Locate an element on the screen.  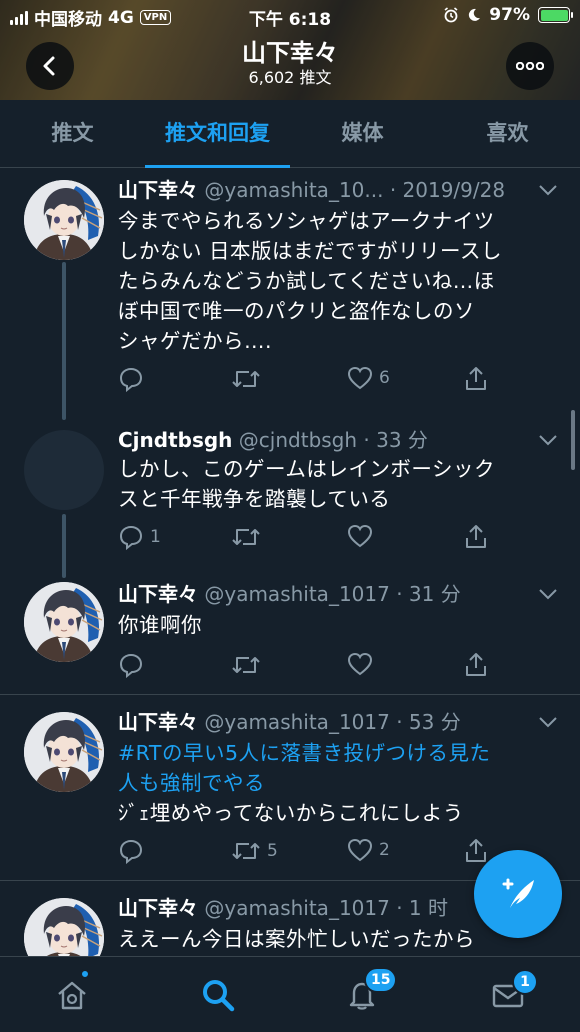
profile-header: 中国移动 4G VPN 下午 6:18 97% 山下幸々 6,602 推文 is located at coordinates (290, 50).